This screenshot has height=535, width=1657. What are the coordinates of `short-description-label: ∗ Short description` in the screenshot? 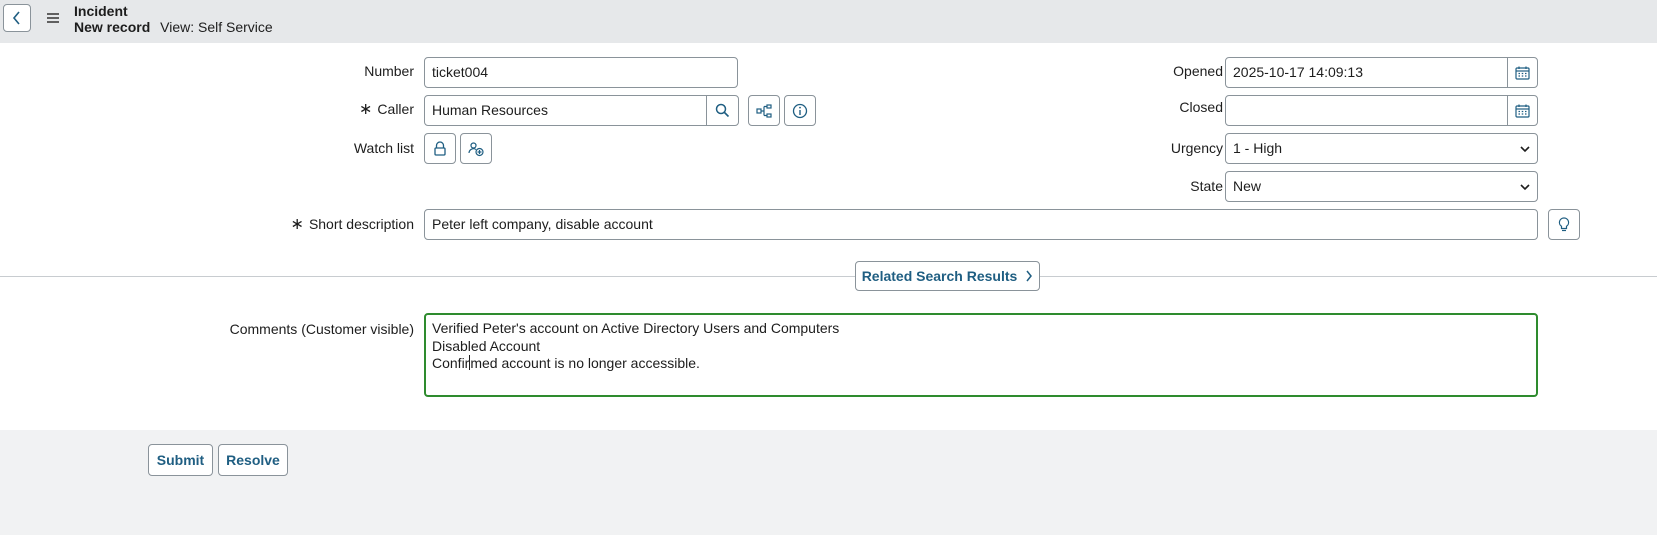 It's located at (352, 224).